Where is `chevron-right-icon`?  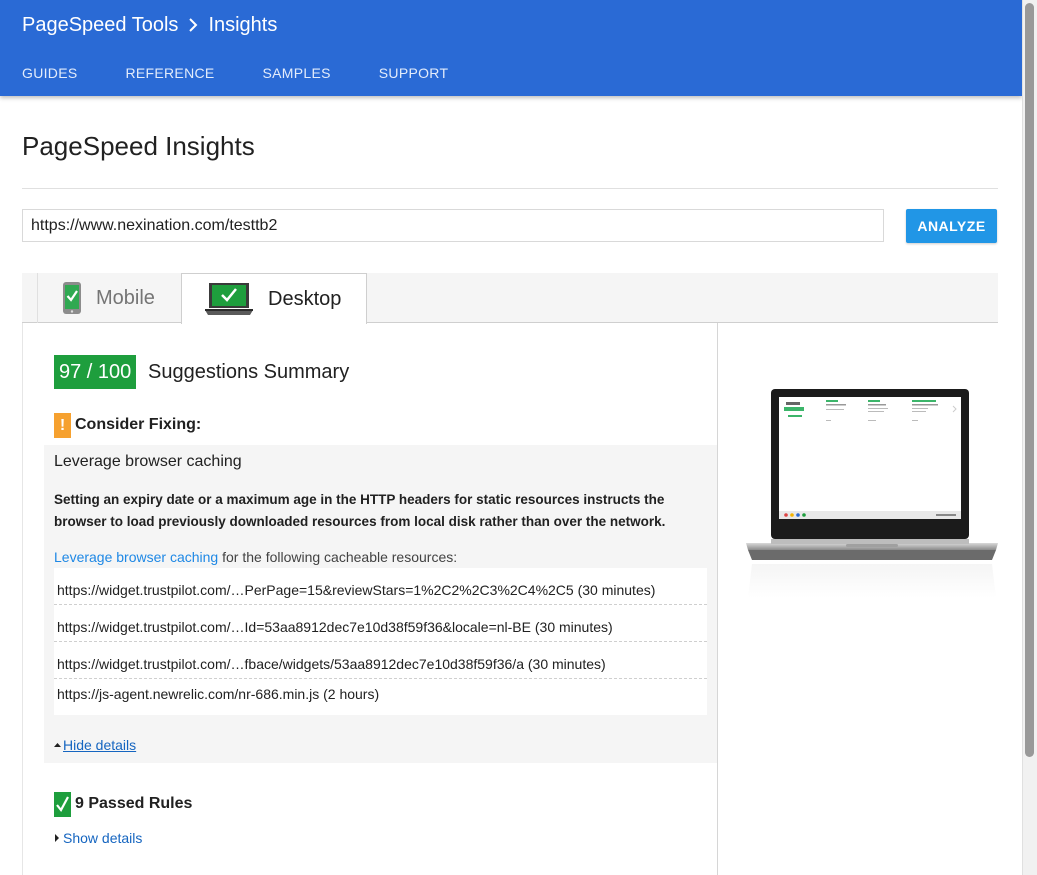
chevron-right-icon is located at coordinates (193, 25).